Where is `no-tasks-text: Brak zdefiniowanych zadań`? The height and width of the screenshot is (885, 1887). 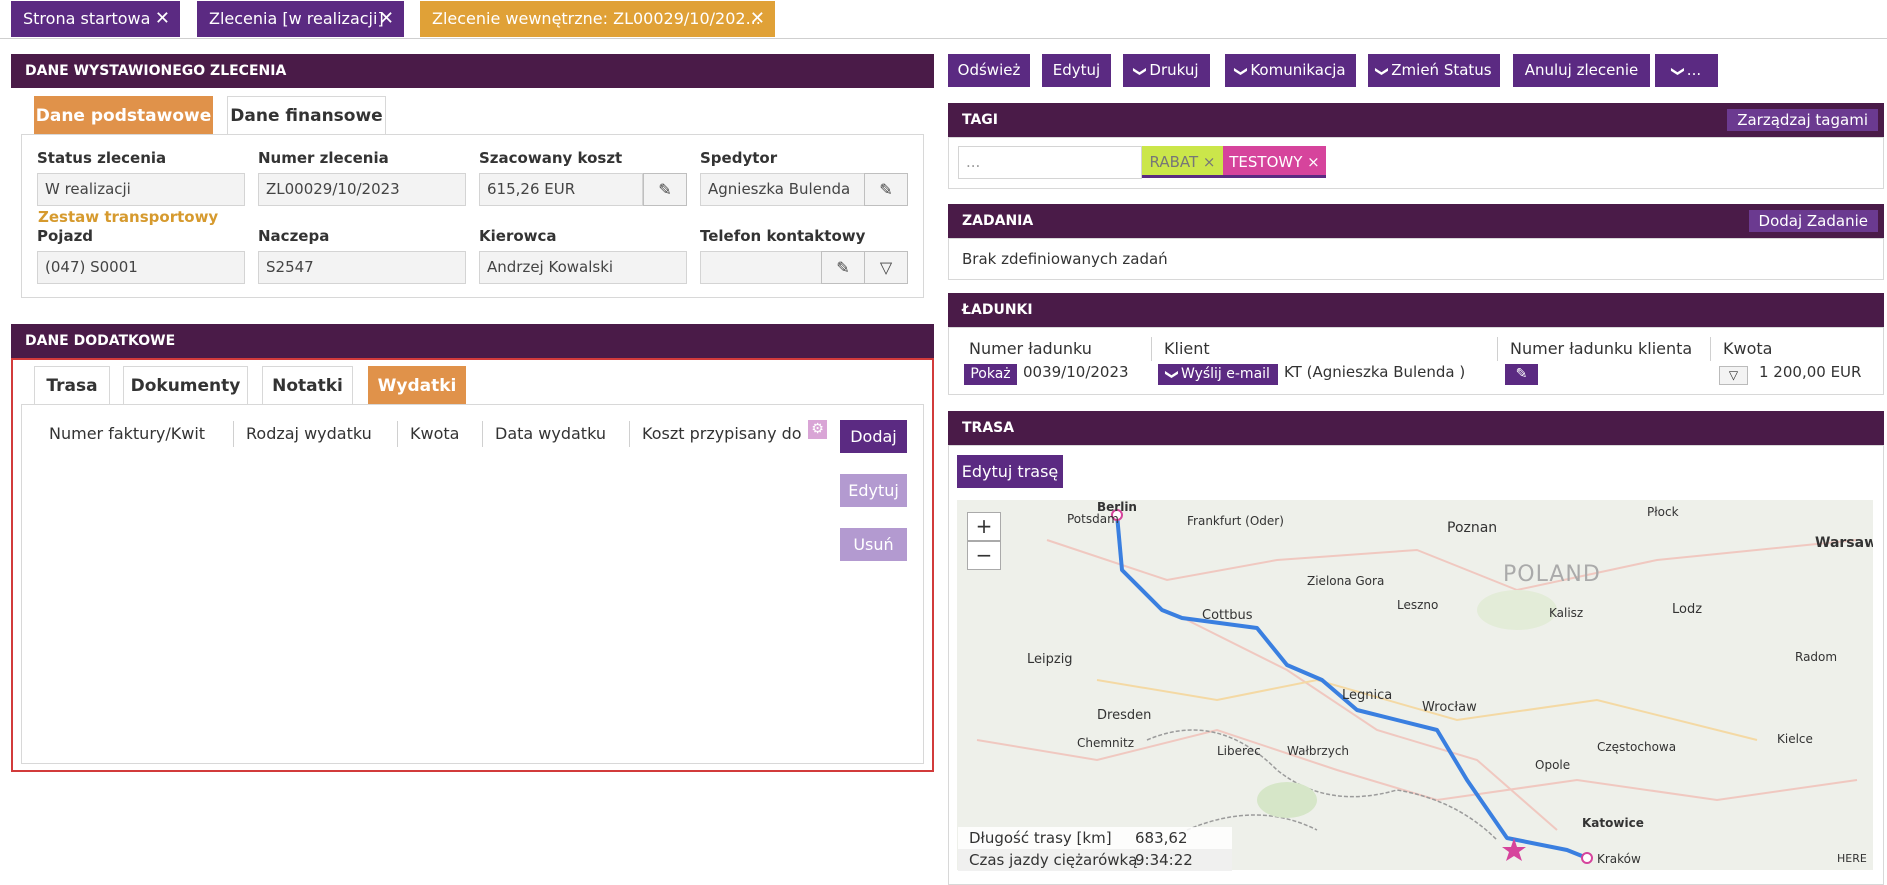 no-tasks-text: Brak zdefiniowanych zadań is located at coordinates (1065, 259).